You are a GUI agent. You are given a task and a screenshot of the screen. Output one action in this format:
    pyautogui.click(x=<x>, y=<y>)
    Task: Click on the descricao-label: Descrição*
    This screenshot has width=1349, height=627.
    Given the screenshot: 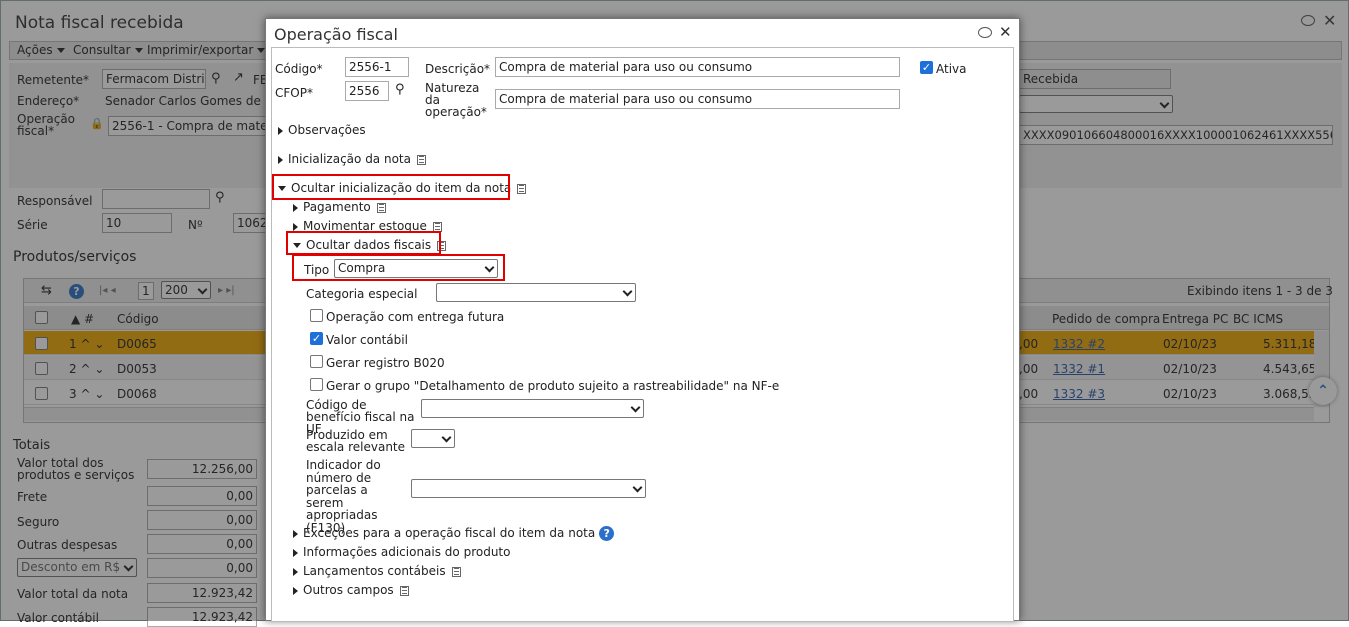 What is the action you would take?
    pyautogui.click(x=458, y=69)
    